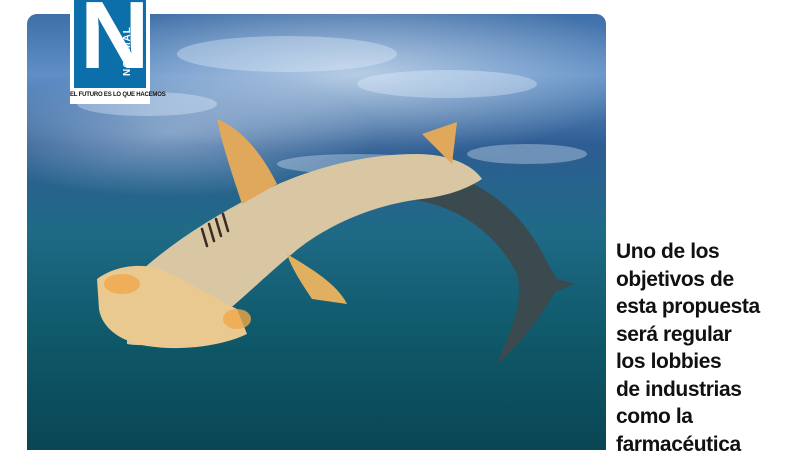 This screenshot has height=458, width=800. What do you see at coordinates (110, 95) in the screenshot?
I see `logo-tagline: EL FUTURO ES LO QUE HACEMOS` at bounding box center [110, 95].